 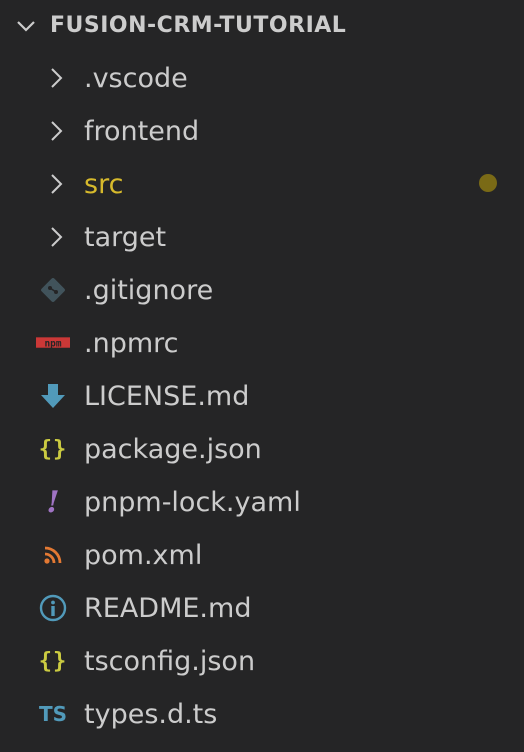 I want to click on tree-item-src-folder: src, so click(x=262, y=184).